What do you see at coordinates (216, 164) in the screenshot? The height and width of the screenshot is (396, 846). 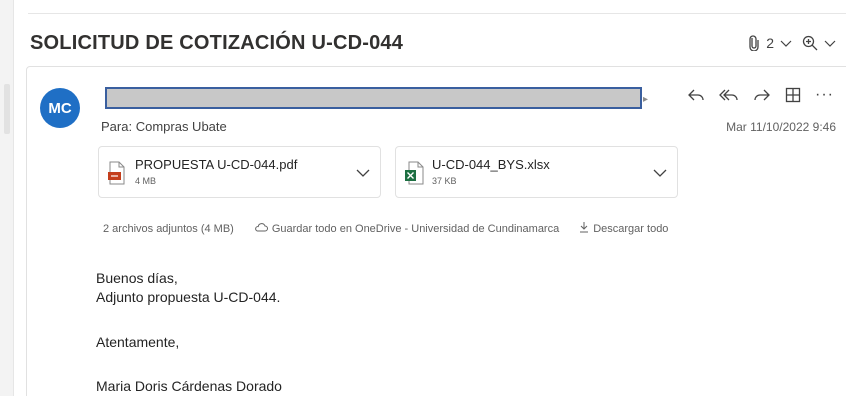 I see `attachment-name: PROPUESTA U-CD-044.pdf` at bounding box center [216, 164].